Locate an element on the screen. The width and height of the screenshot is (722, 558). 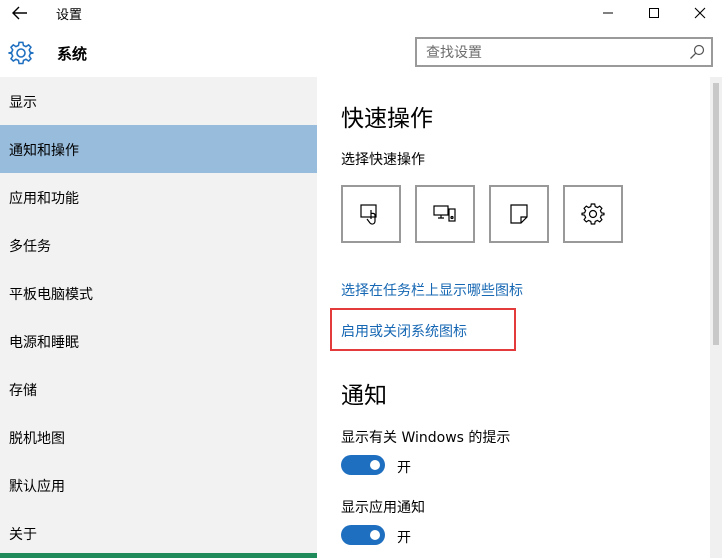
sidebar-item-offline-maps: 脱机地图 is located at coordinates (158, 437).